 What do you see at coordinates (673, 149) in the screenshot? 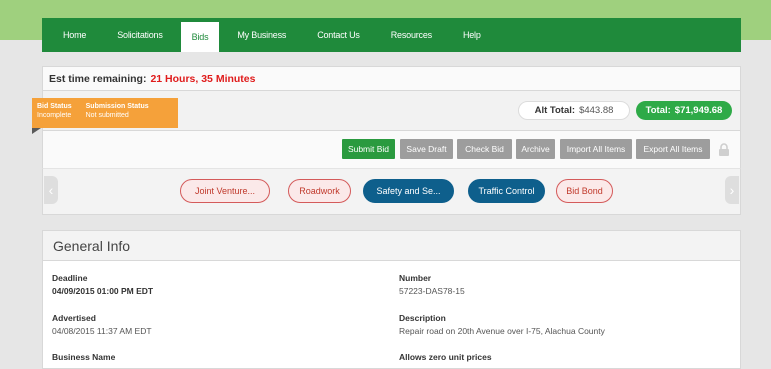
I see `export-all-items-button: Export All Items` at bounding box center [673, 149].